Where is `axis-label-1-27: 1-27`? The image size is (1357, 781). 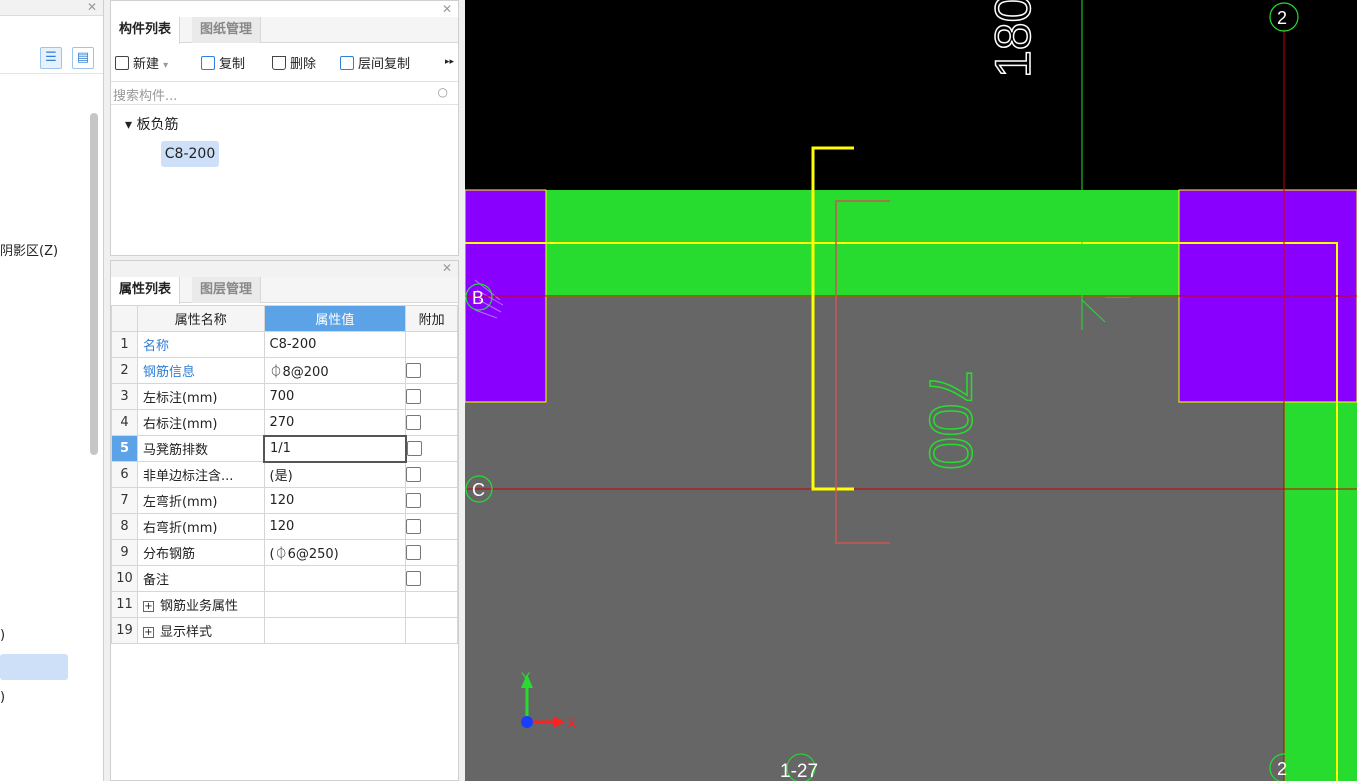
axis-label-1-27: 1-27 is located at coordinates (799, 771).